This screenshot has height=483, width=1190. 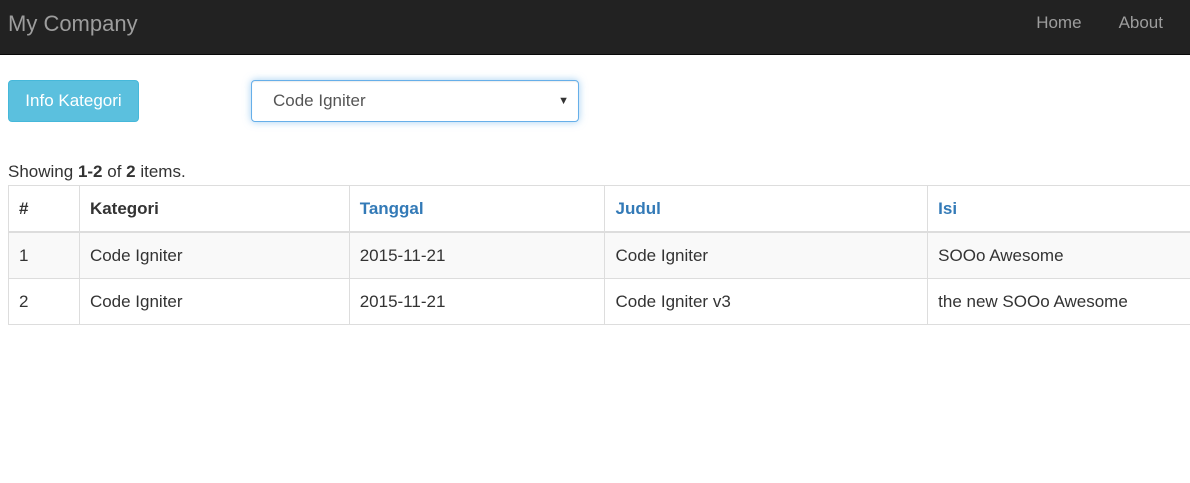 I want to click on nav-about-link: About, so click(x=1143, y=27).